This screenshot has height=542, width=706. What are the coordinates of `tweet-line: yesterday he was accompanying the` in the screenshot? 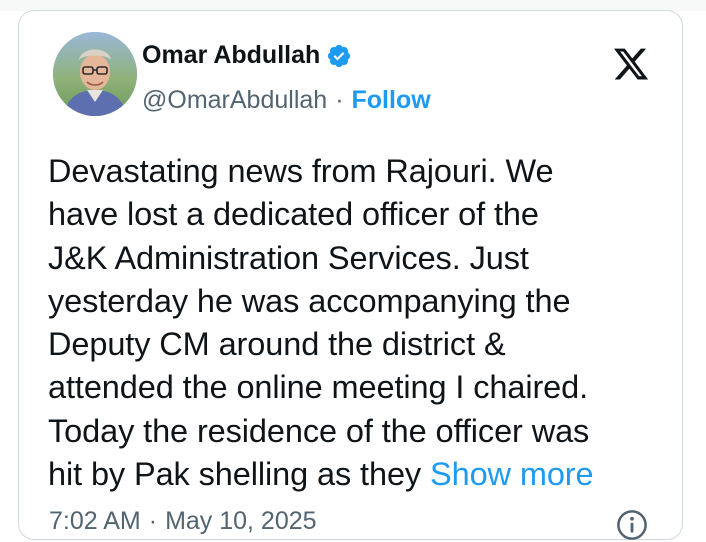 It's located at (309, 300).